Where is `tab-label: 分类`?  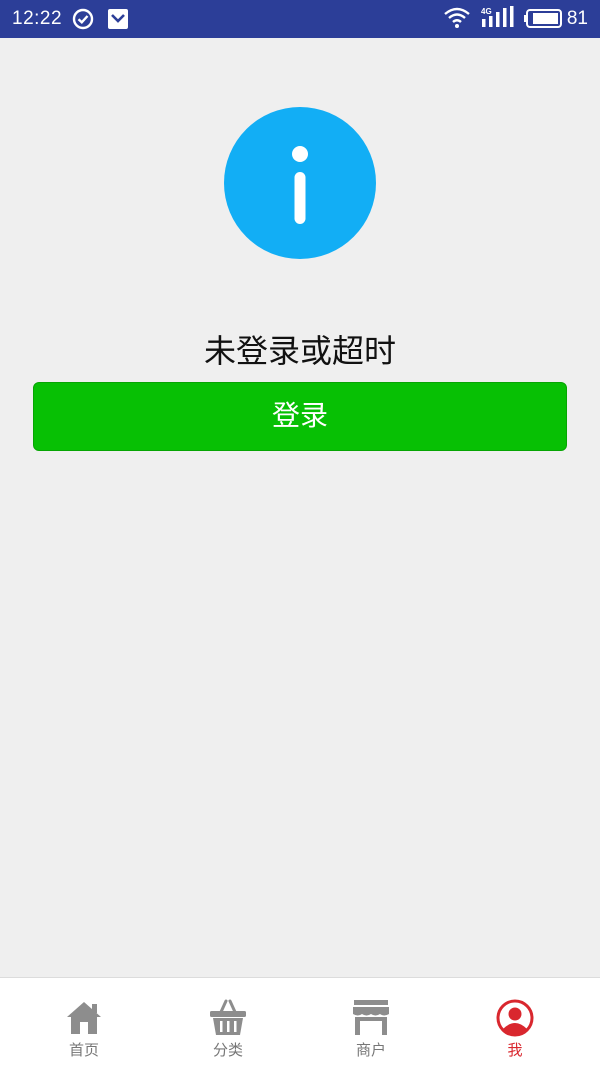 tab-label: 分类 is located at coordinates (227, 1050).